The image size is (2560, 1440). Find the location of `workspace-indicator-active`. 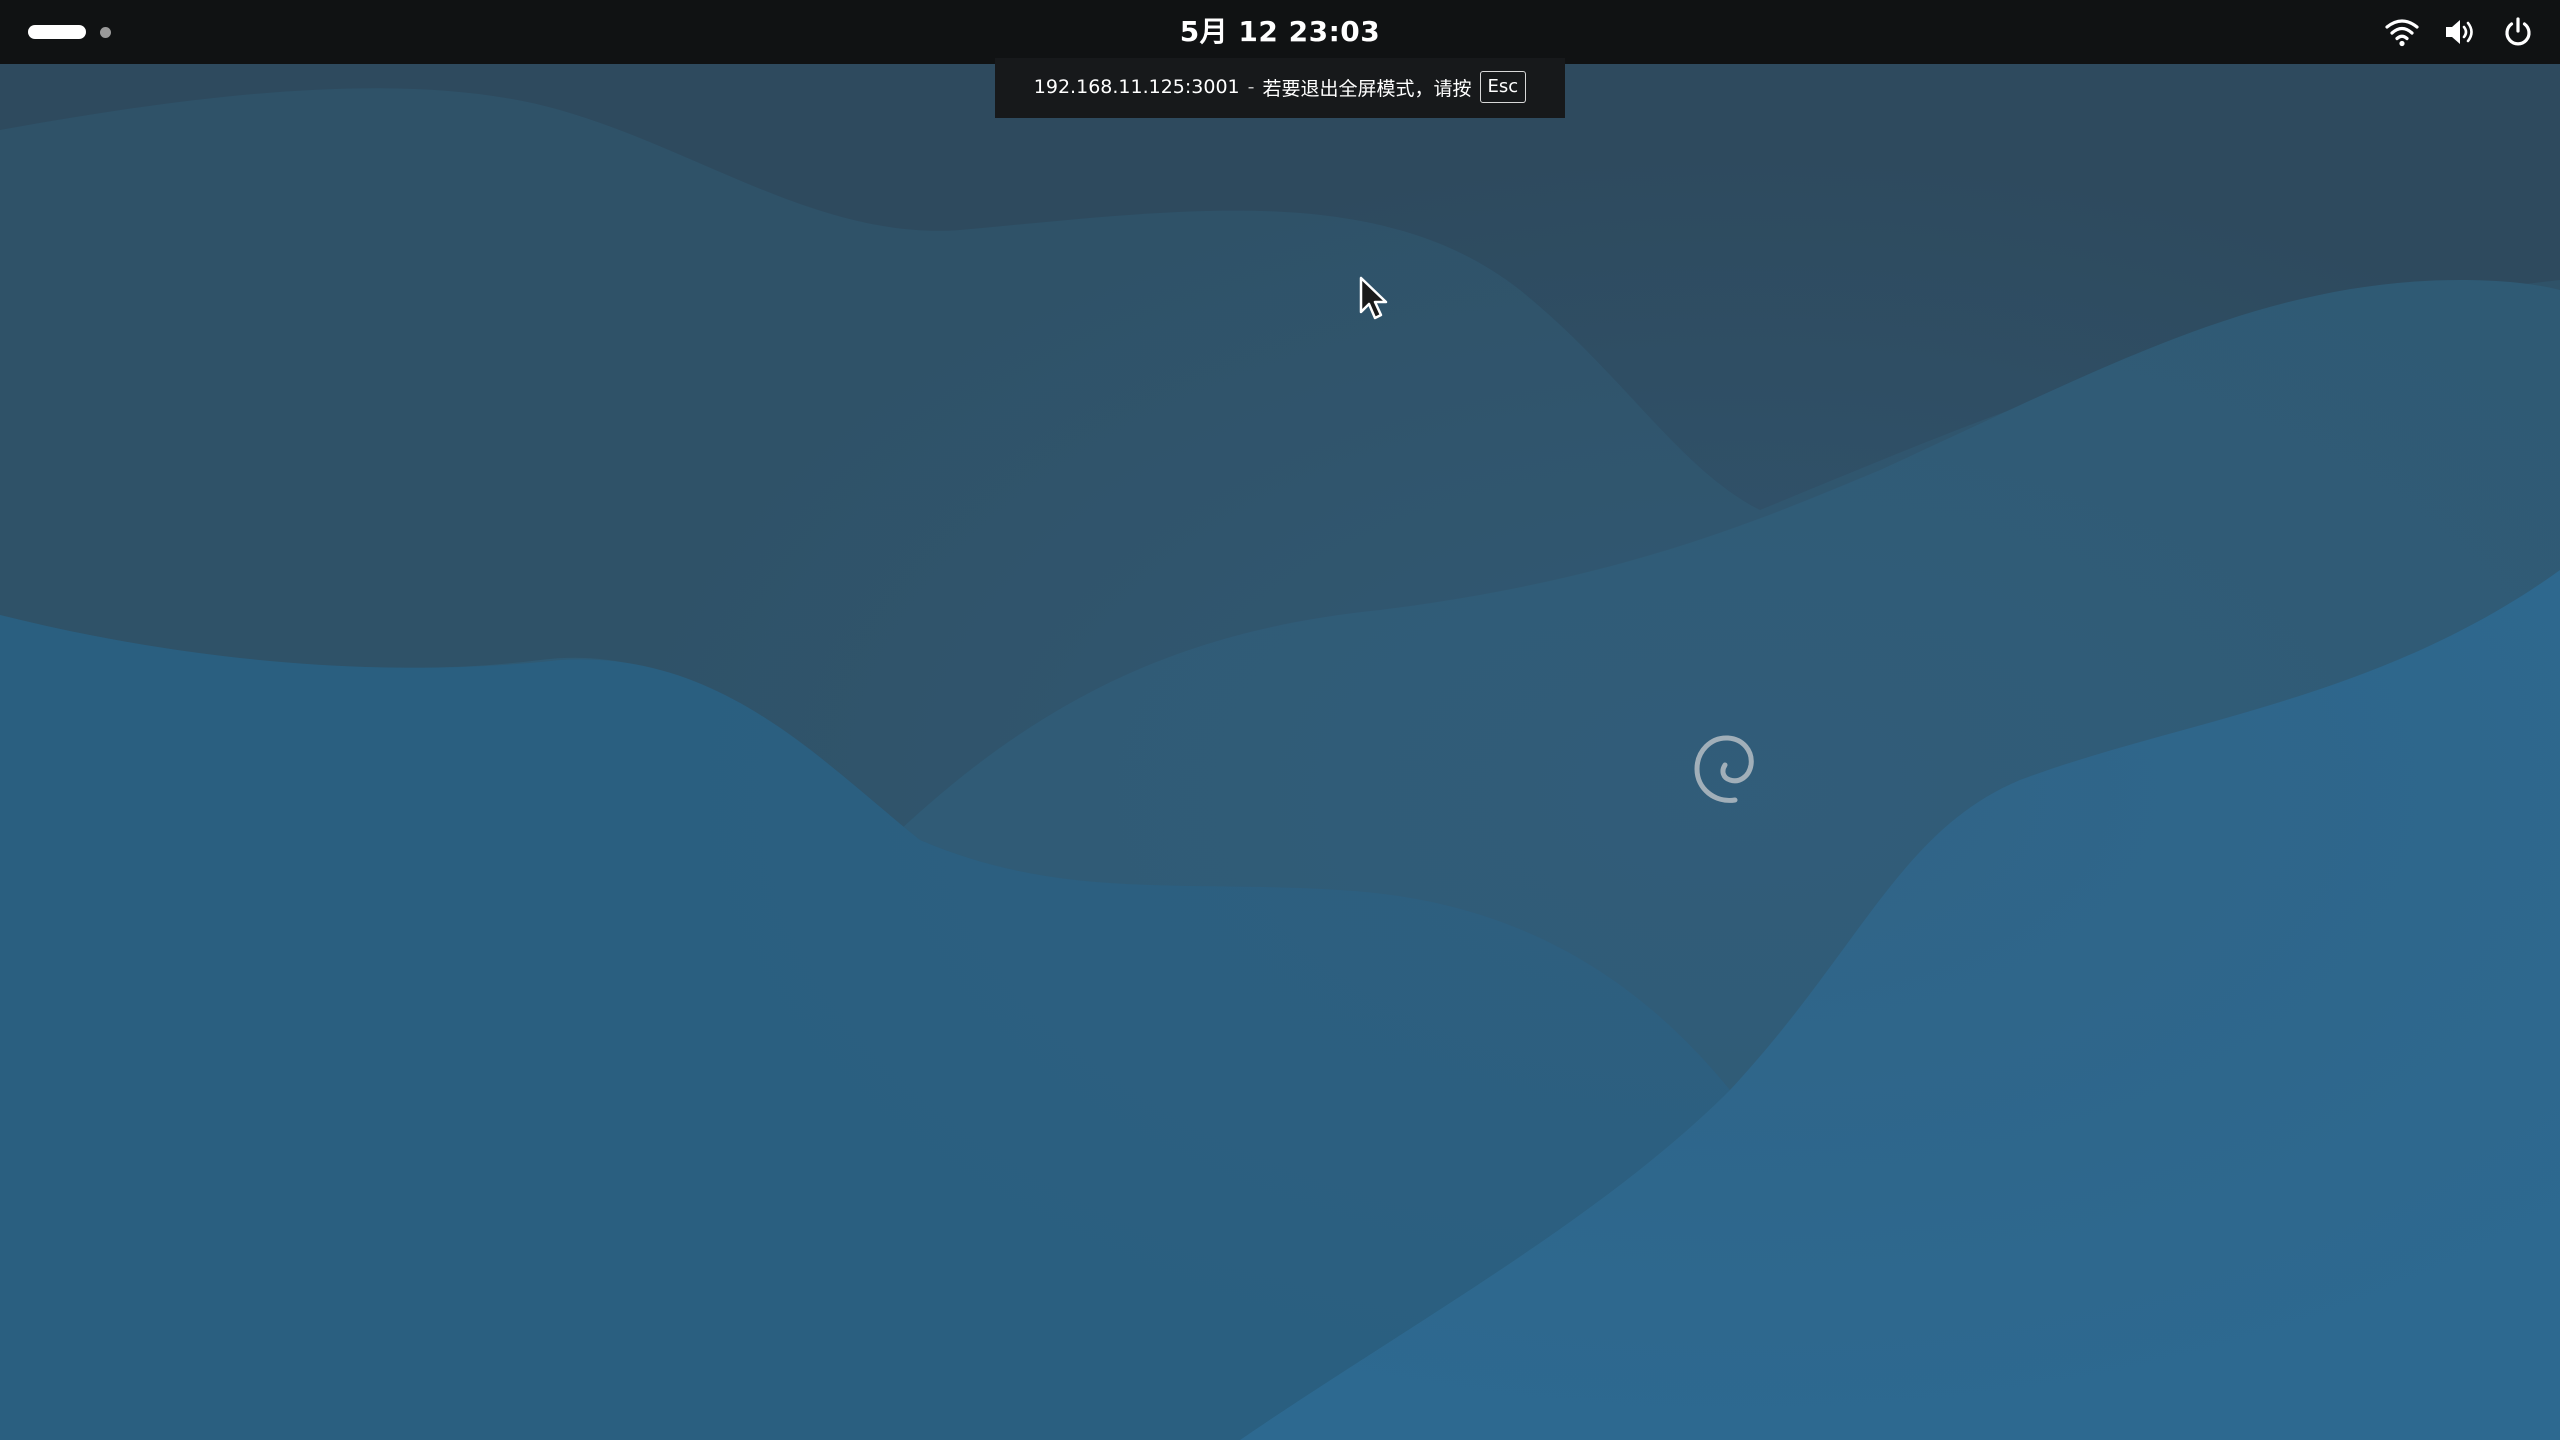

workspace-indicator-active is located at coordinates (57, 32).